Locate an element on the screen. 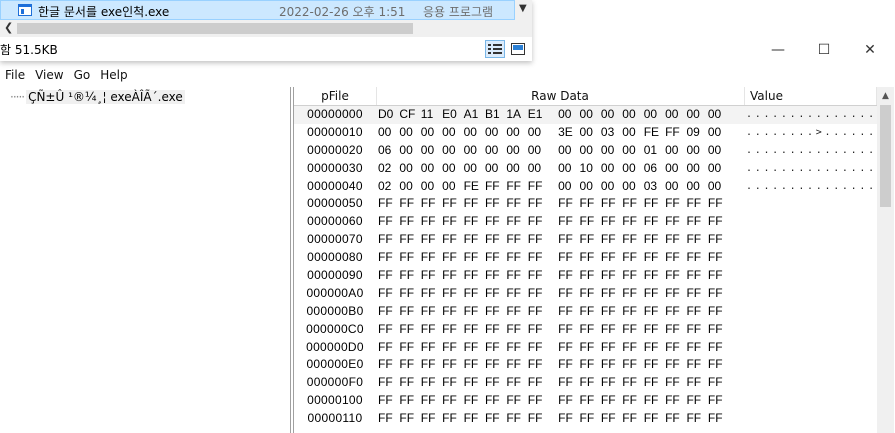 Image resolution: width=895 pixels, height=433 pixels. table-row: 000000C0 FF FF FF FF FF FF FF FF FF FF FF FF FF FF FF FF is located at coordinates (585, 330).